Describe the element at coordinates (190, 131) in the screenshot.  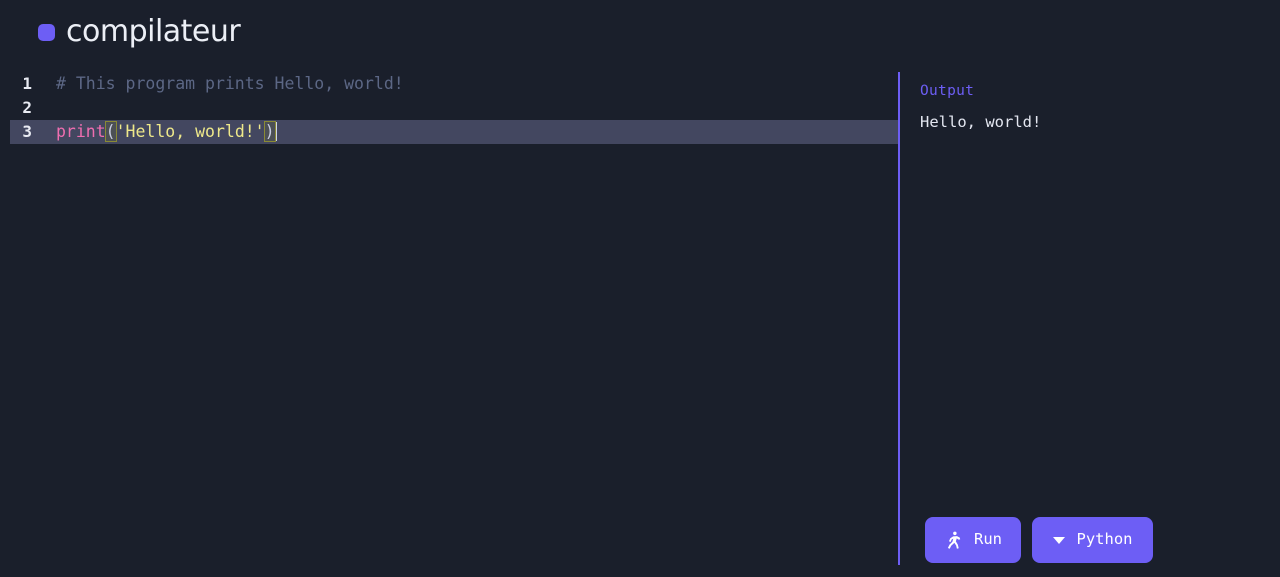
I see `string-token: 'Hello, world!'` at that location.